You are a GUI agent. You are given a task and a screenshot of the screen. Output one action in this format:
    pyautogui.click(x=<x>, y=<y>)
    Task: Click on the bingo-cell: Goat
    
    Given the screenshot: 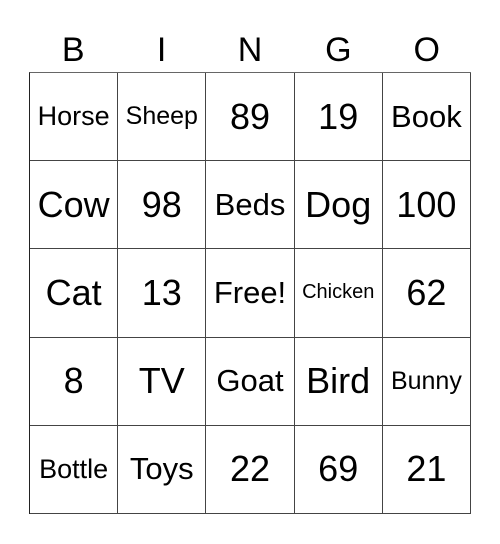 What is the action you would take?
    pyautogui.click(x=250, y=381)
    